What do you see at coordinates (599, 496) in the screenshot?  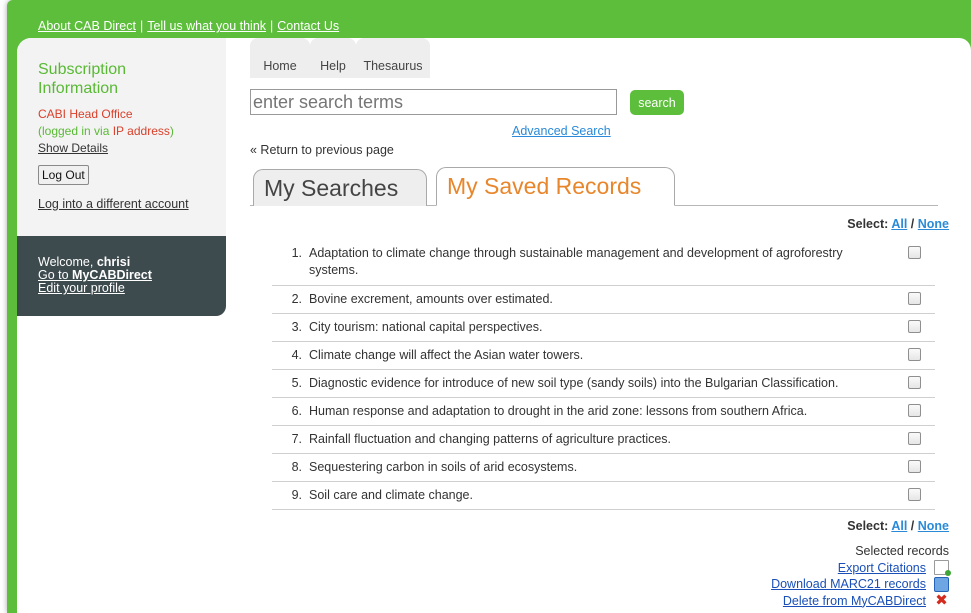 I see `record-title: Soil care and climate change.` at bounding box center [599, 496].